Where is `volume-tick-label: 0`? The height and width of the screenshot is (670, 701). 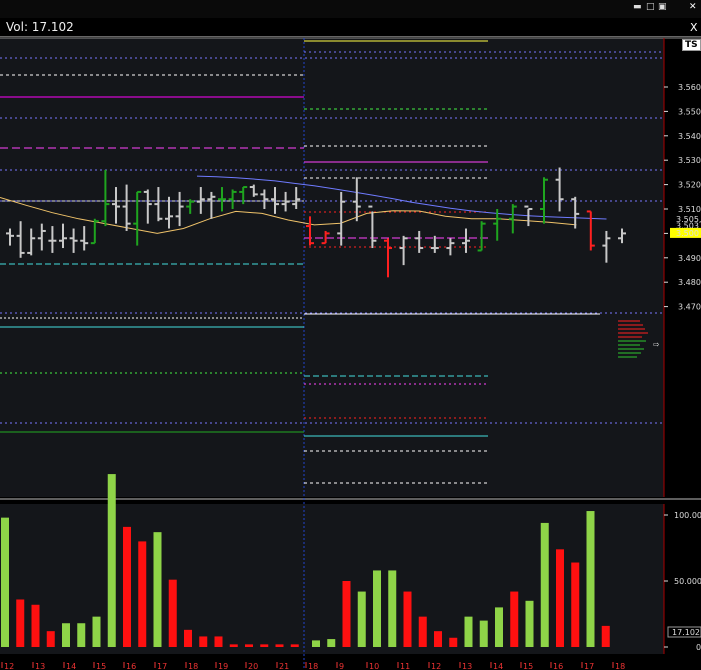 volume-tick-label: 0 is located at coordinates (698, 647).